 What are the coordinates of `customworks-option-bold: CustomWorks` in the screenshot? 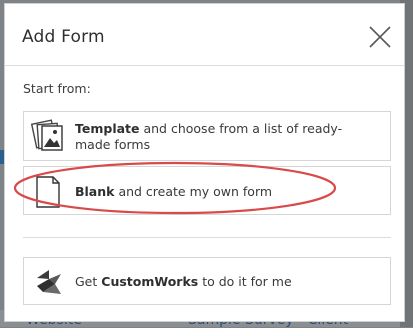 It's located at (150, 281).